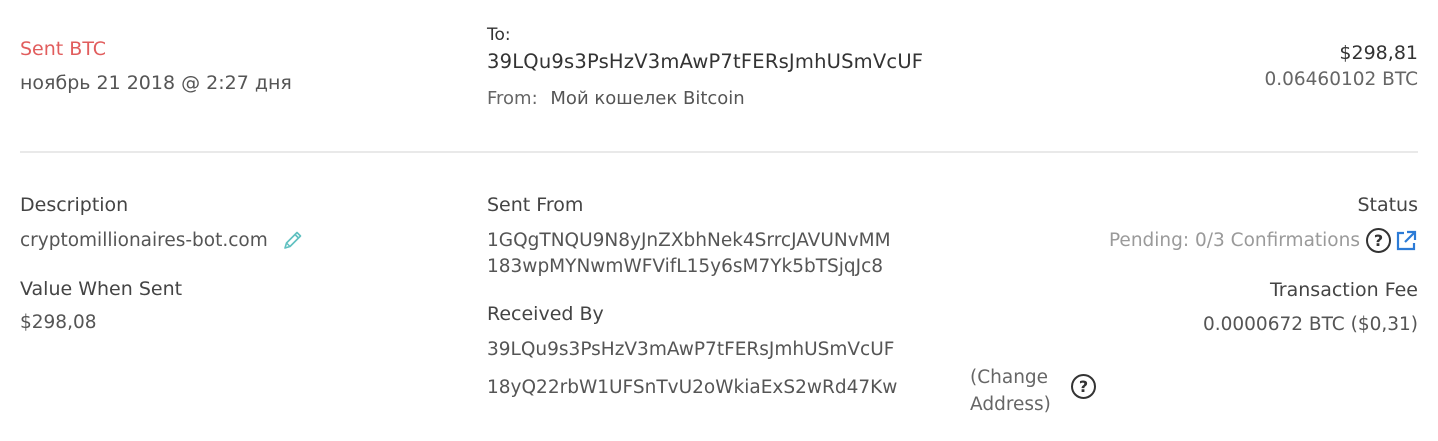 The height and width of the screenshot is (441, 1438). I want to click on received-by-address: 39LQu9s3PsHzV3mAwP7tFERsJmhUSmVcUF, so click(690, 349).